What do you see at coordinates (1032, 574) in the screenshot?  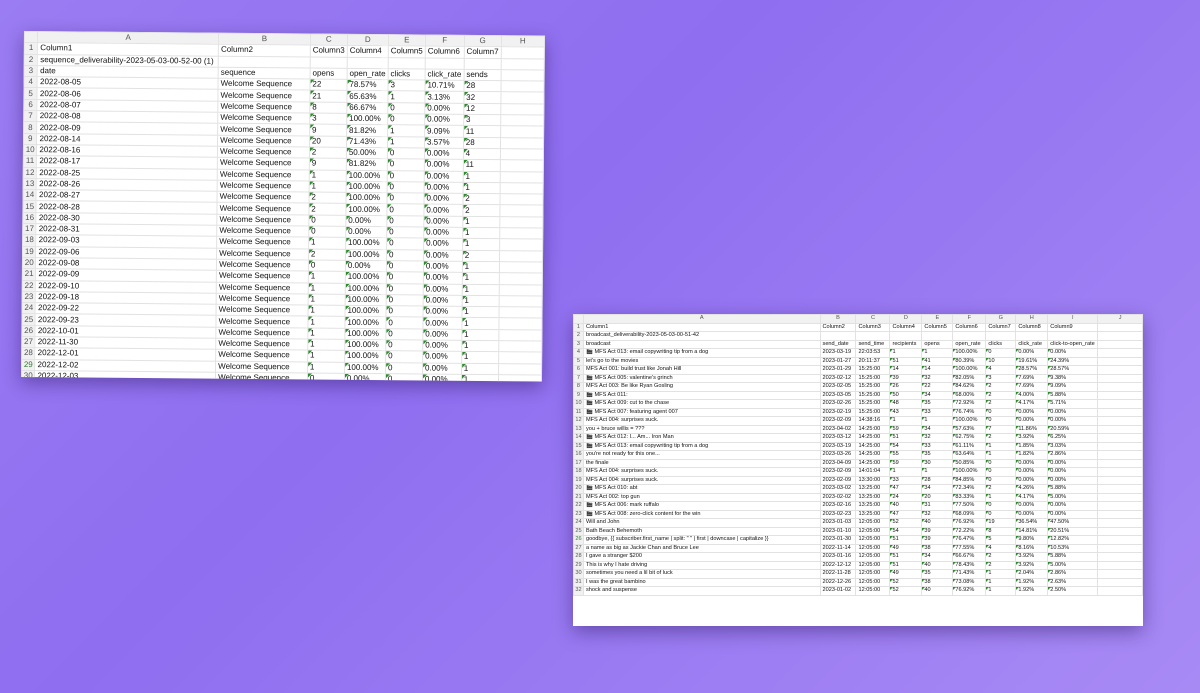 I see `cell: 2.04%` at bounding box center [1032, 574].